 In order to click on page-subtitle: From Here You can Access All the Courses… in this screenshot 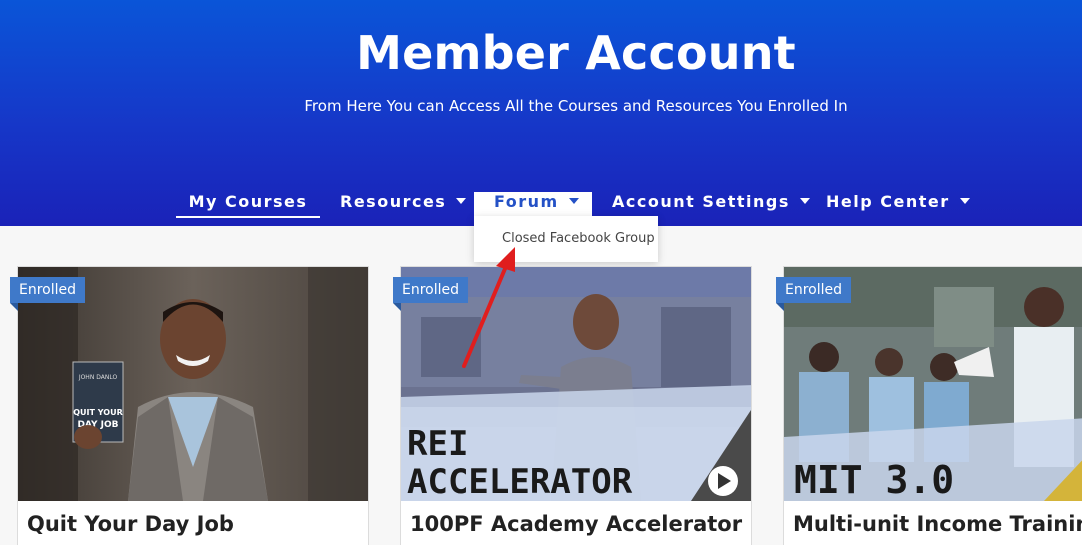, I will do `click(576, 106)`.